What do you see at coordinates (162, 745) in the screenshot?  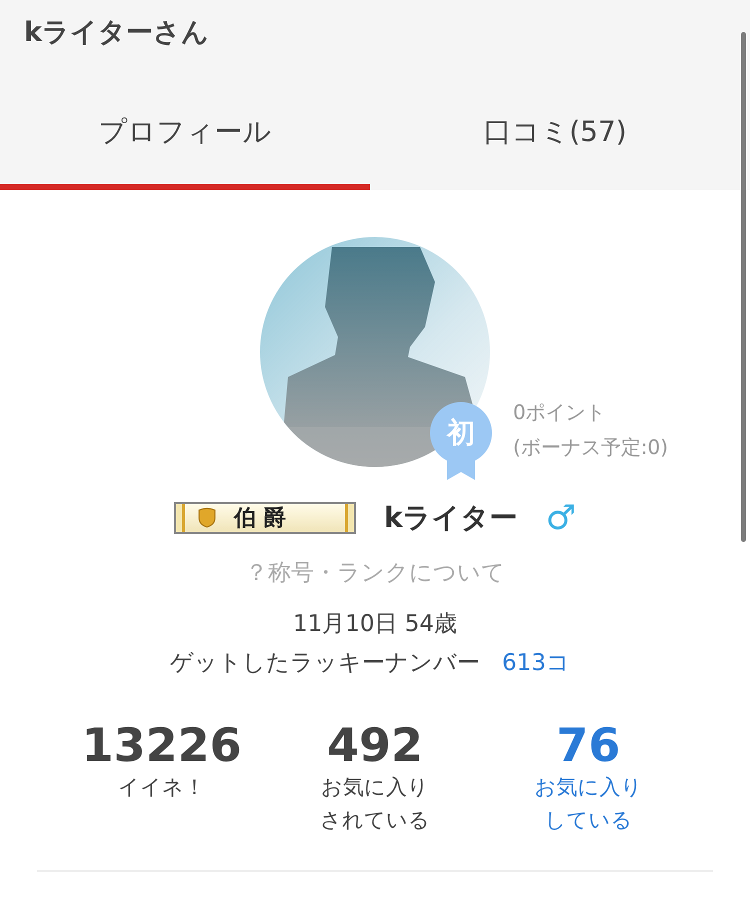 I see `stat-value: 13226` at bounding box center [162, 745].